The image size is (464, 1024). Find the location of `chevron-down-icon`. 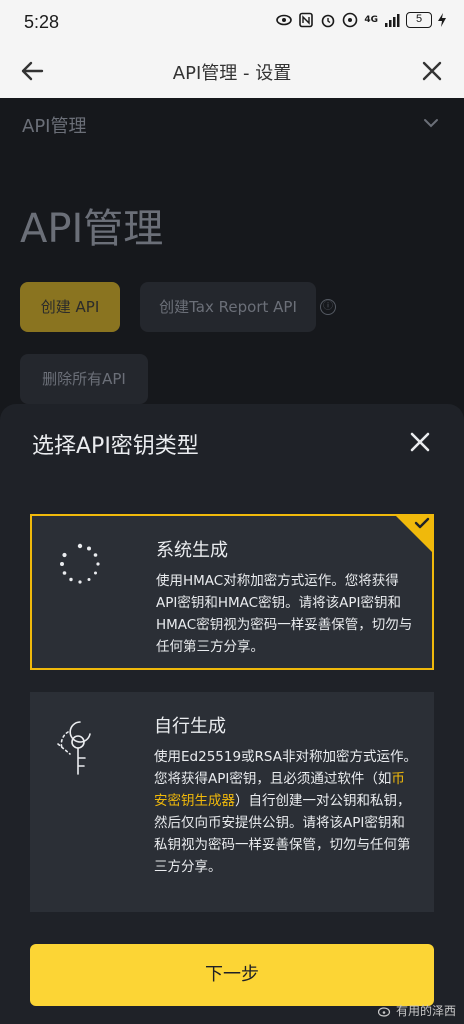

chevron-down-icon is located at coordinates (431, 123).